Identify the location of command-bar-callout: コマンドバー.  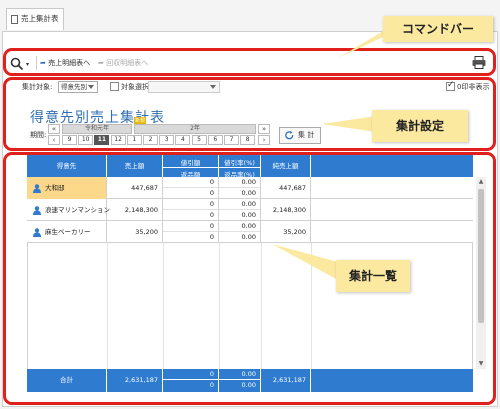
(438, 29).